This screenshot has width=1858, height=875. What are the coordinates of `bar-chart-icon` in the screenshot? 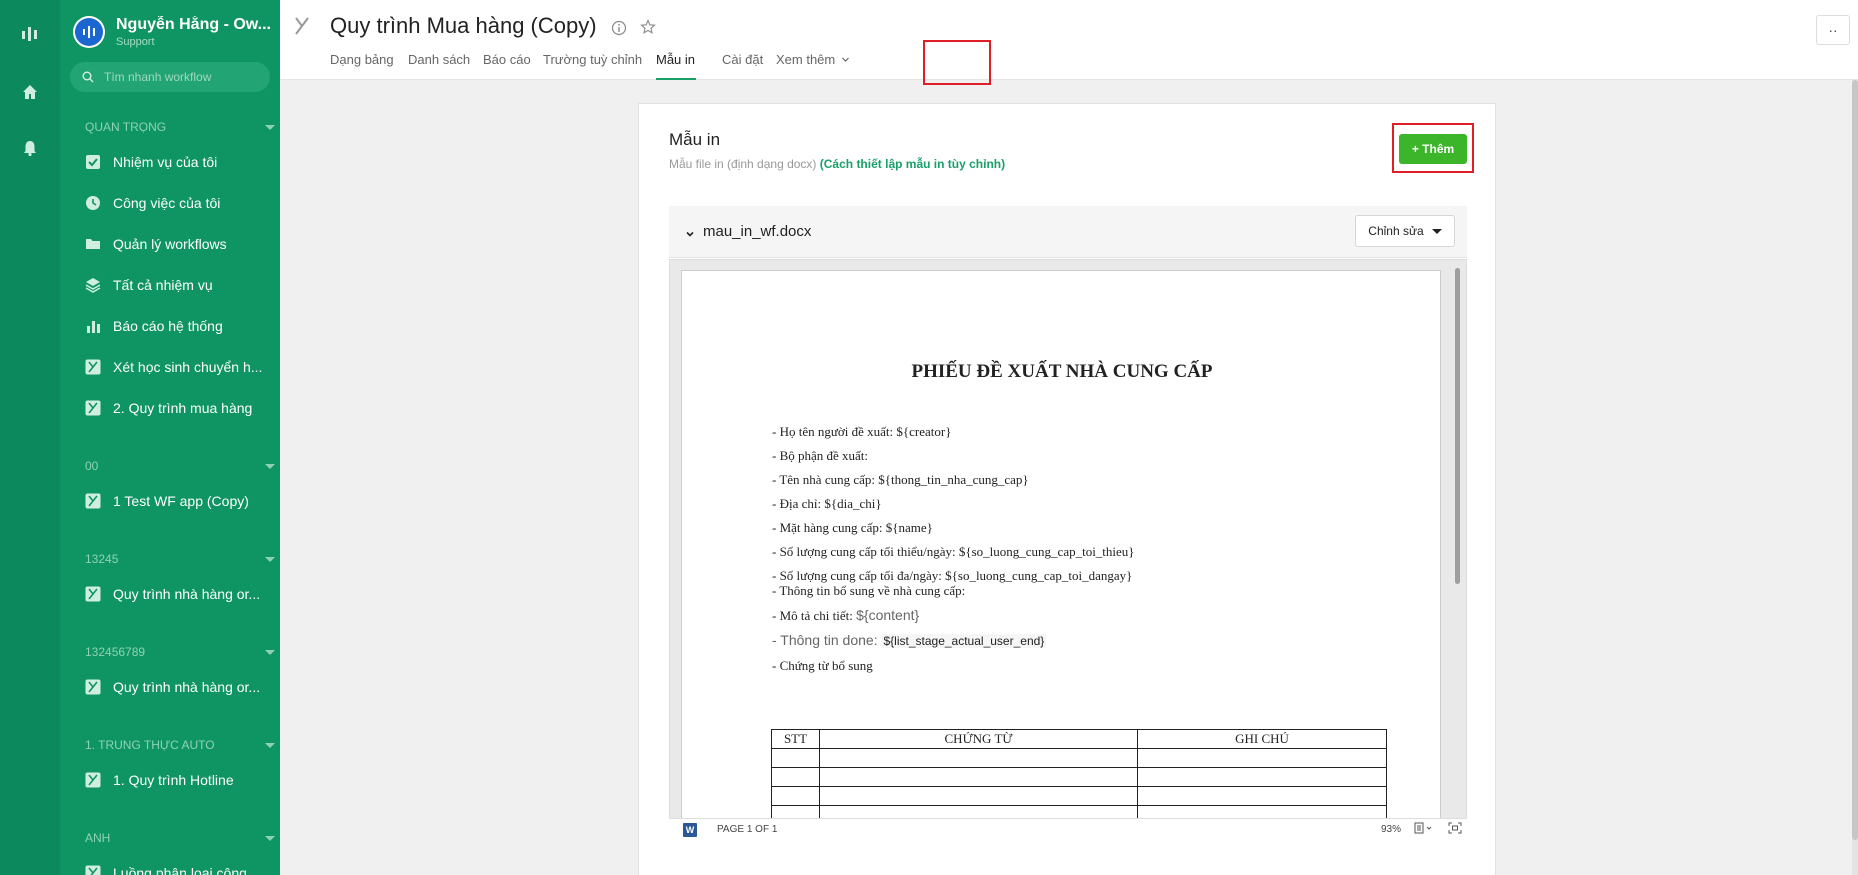 It's located at (93, 326).